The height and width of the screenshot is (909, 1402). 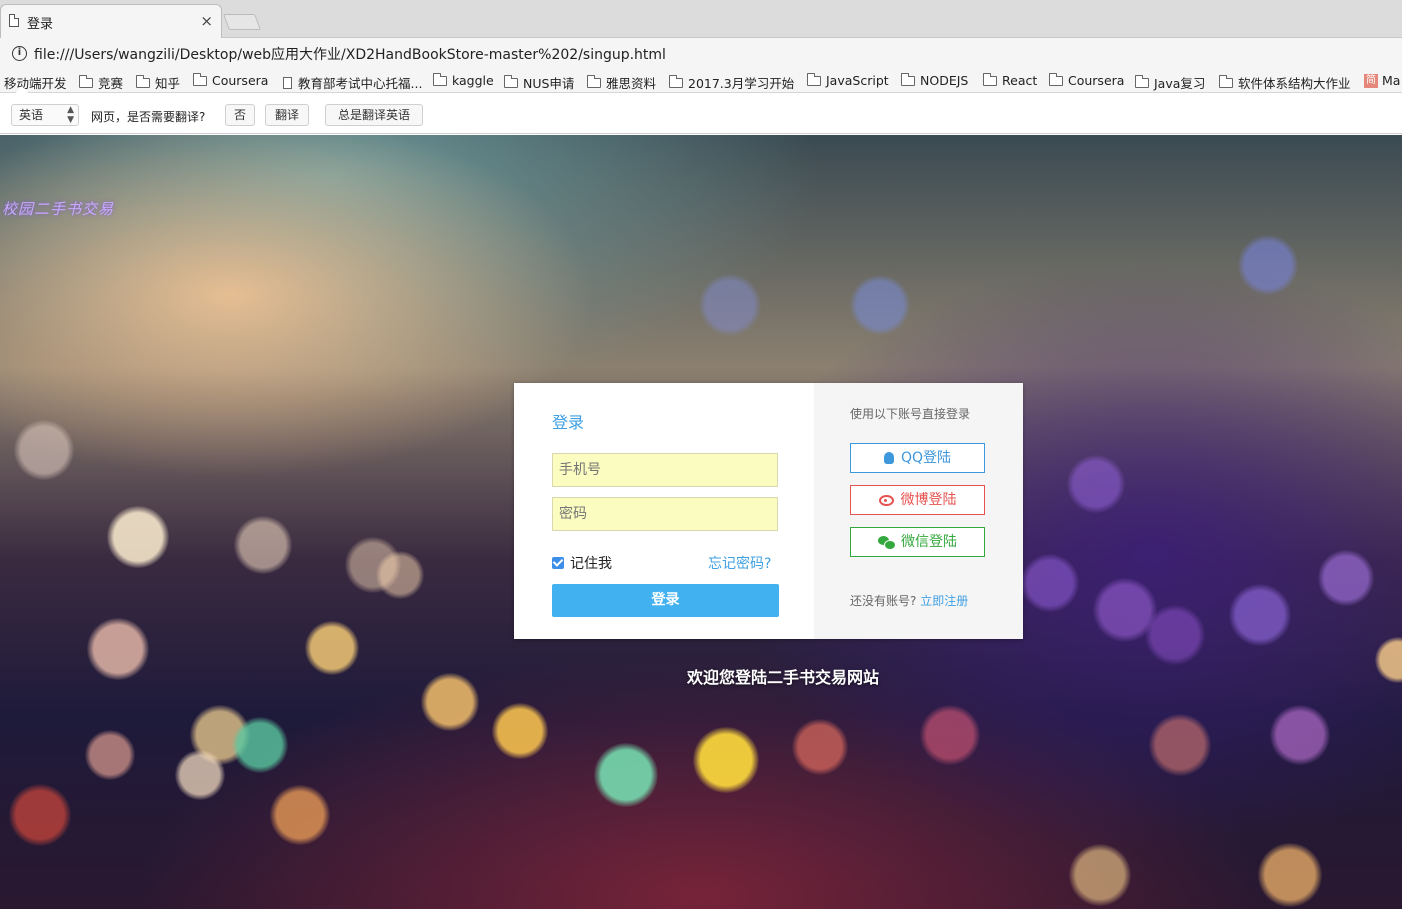 I want to click on bookmark-item: 简 Ma, so click(x=1382, y=80).